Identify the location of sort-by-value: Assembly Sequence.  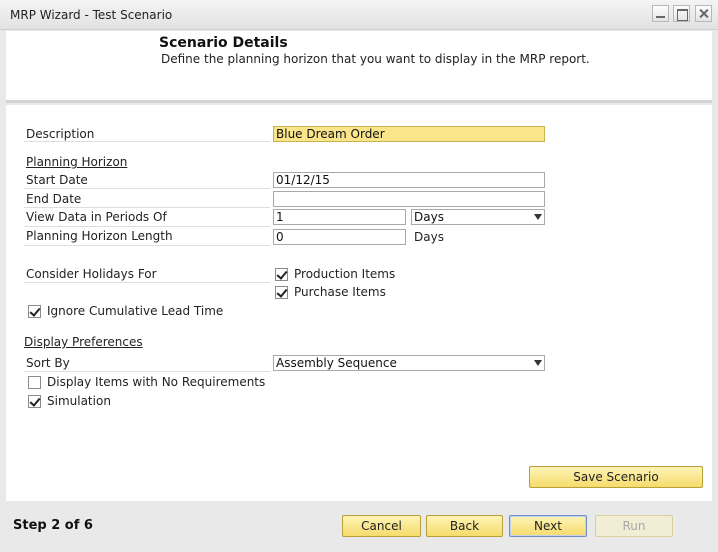
(336, 363).